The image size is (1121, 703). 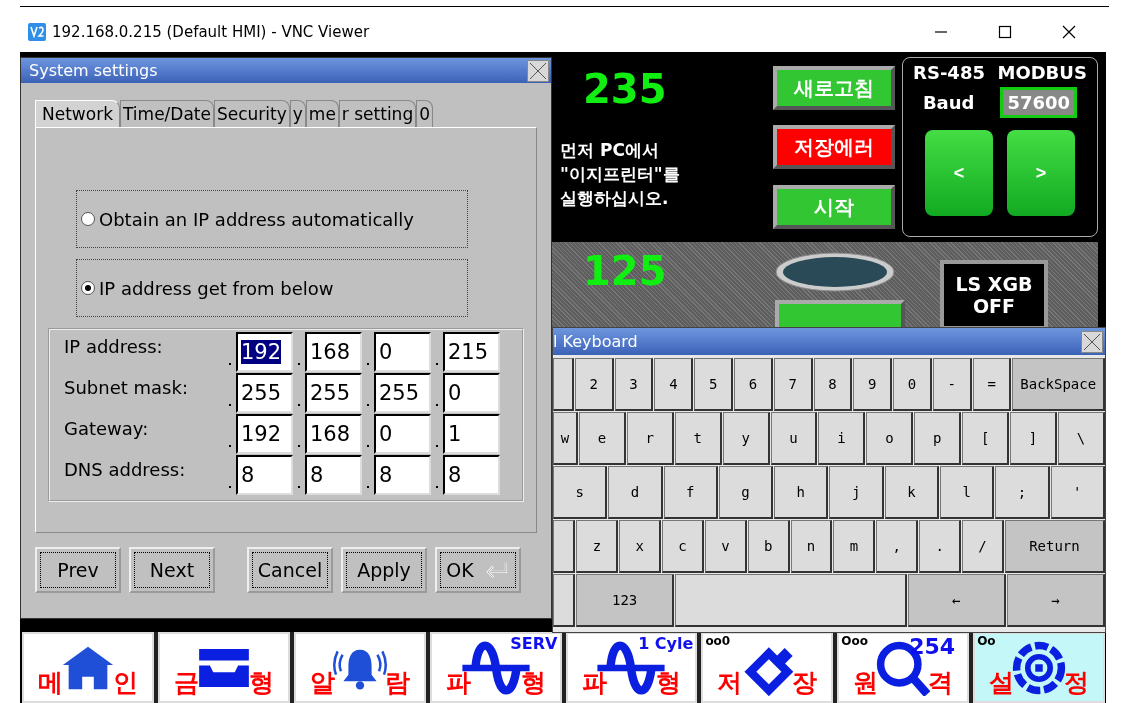 What do you see at coordinates (767, 667) in the screenshot?
I see `nav-button: oo0 저 장` at bounding box center [767, 667].